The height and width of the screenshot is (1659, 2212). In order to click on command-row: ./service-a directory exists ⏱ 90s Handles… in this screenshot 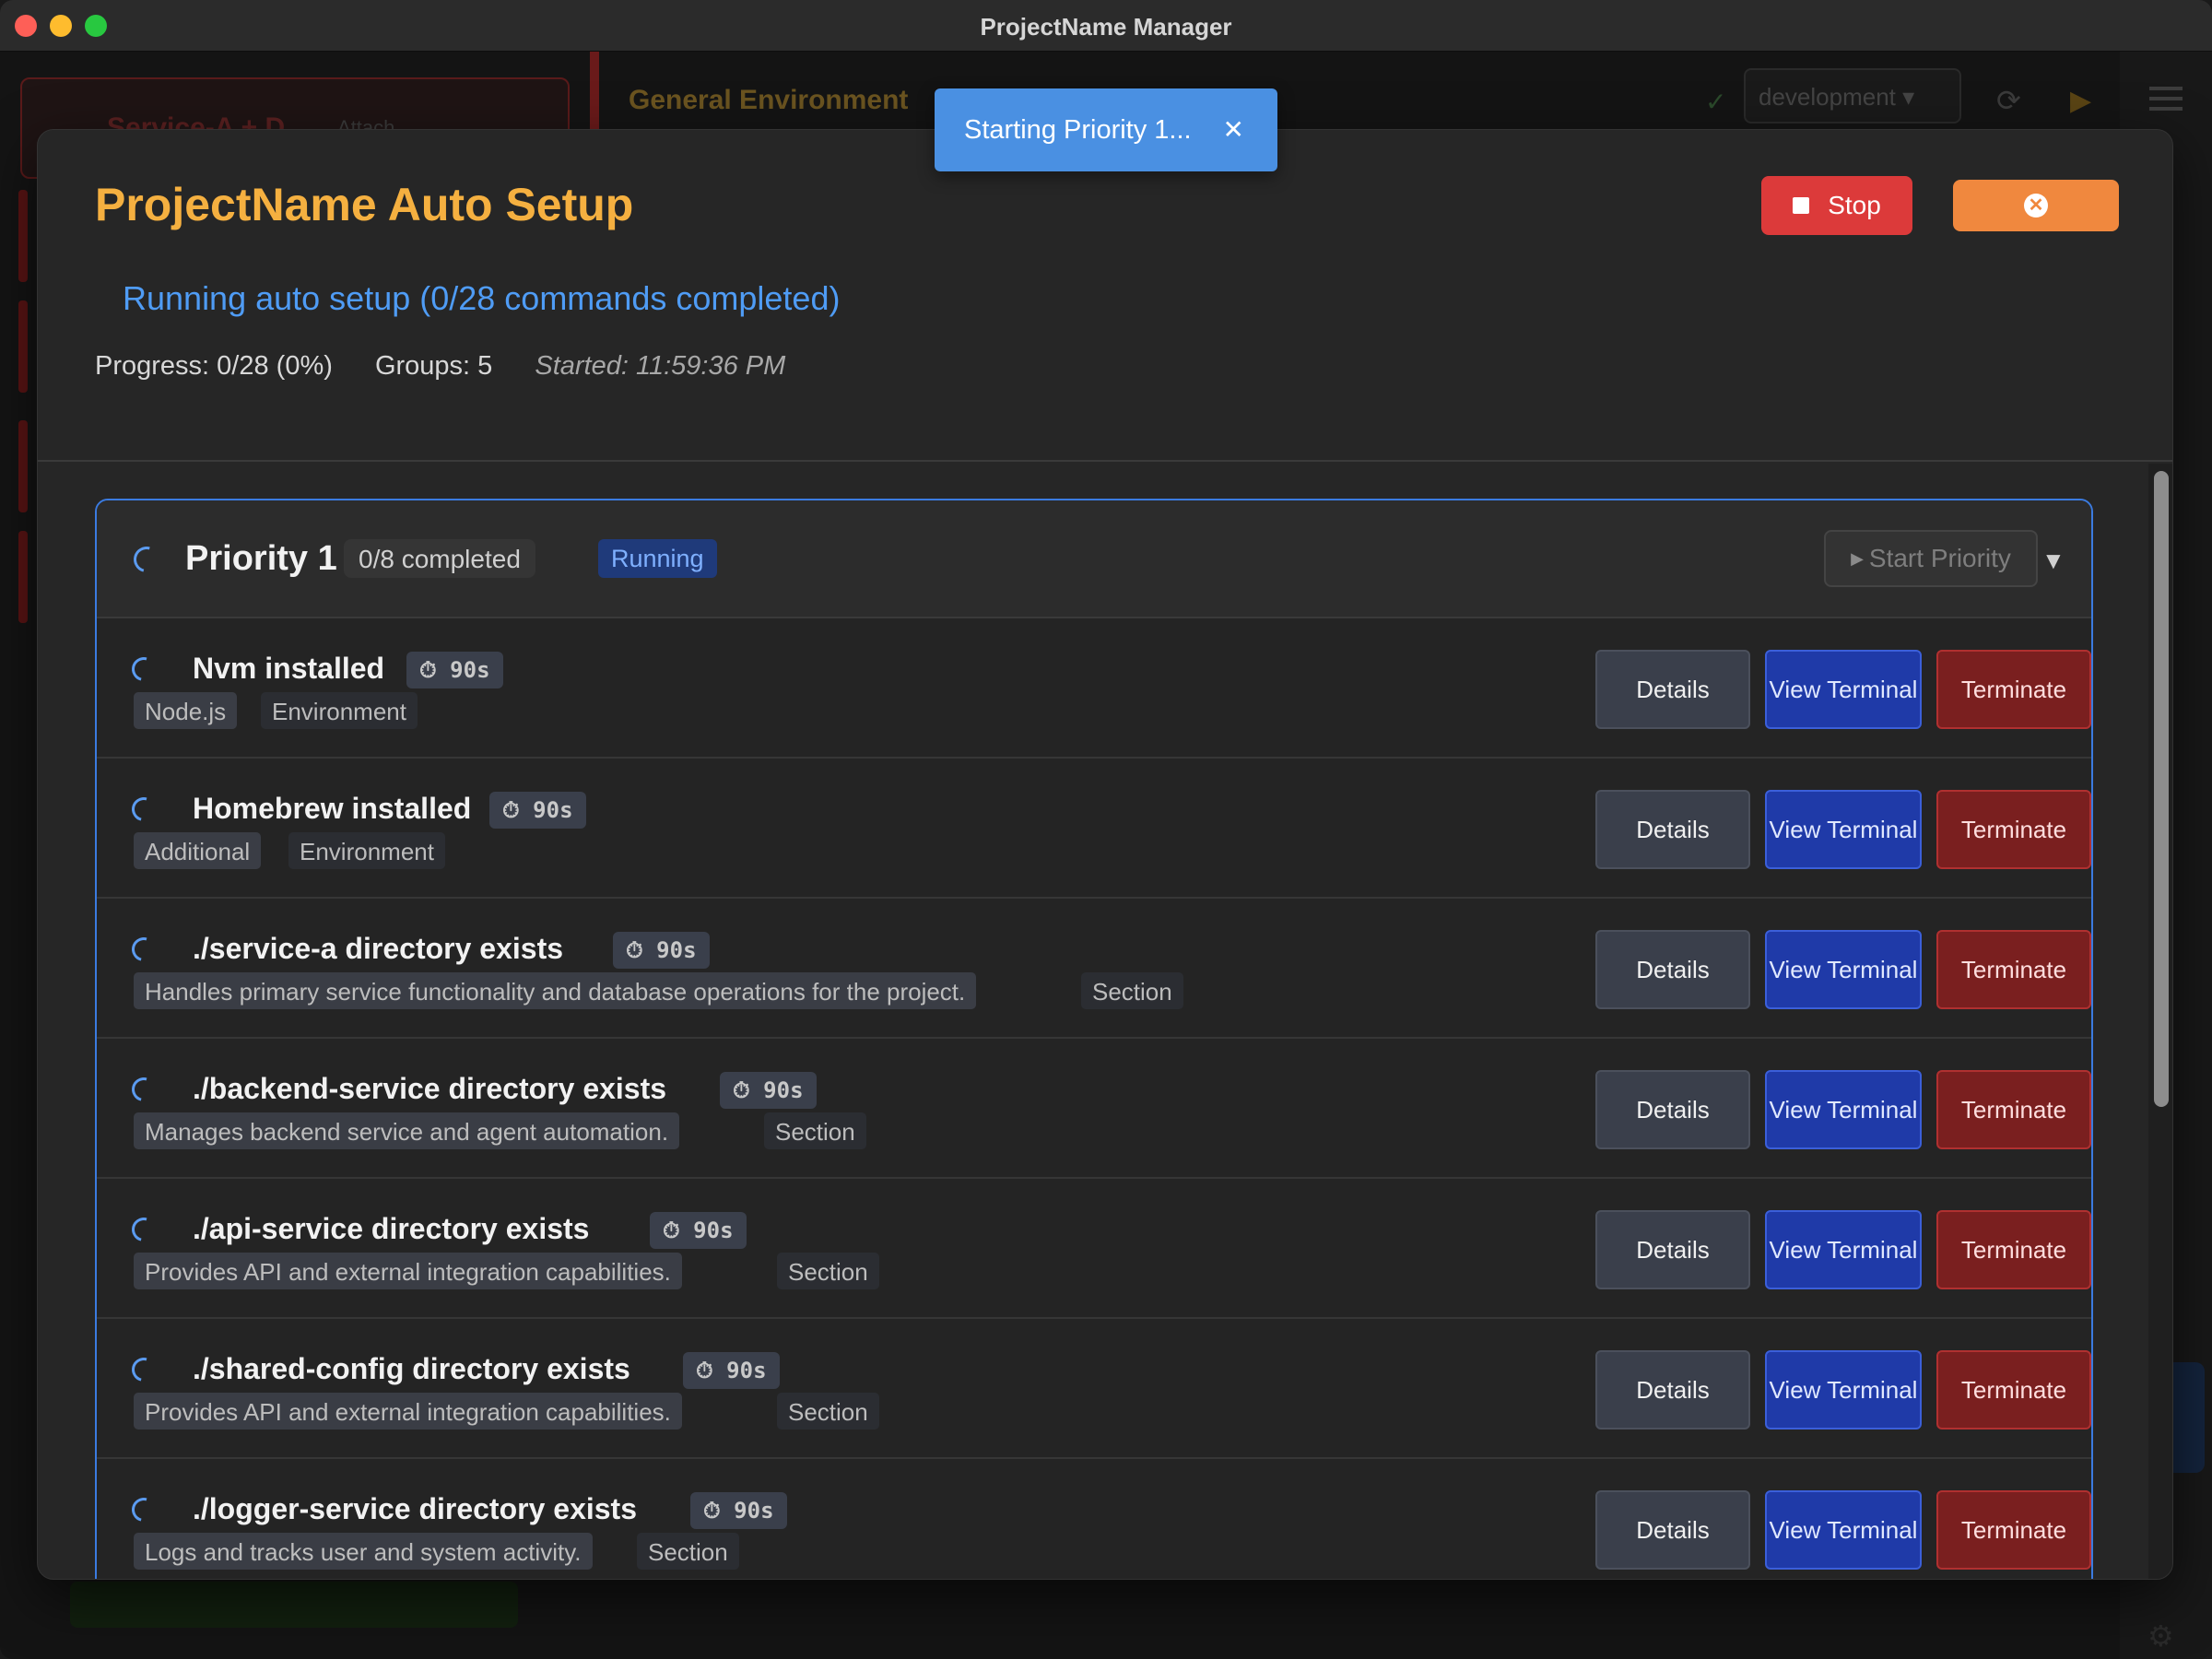, I will do `click(1094, 969)`.